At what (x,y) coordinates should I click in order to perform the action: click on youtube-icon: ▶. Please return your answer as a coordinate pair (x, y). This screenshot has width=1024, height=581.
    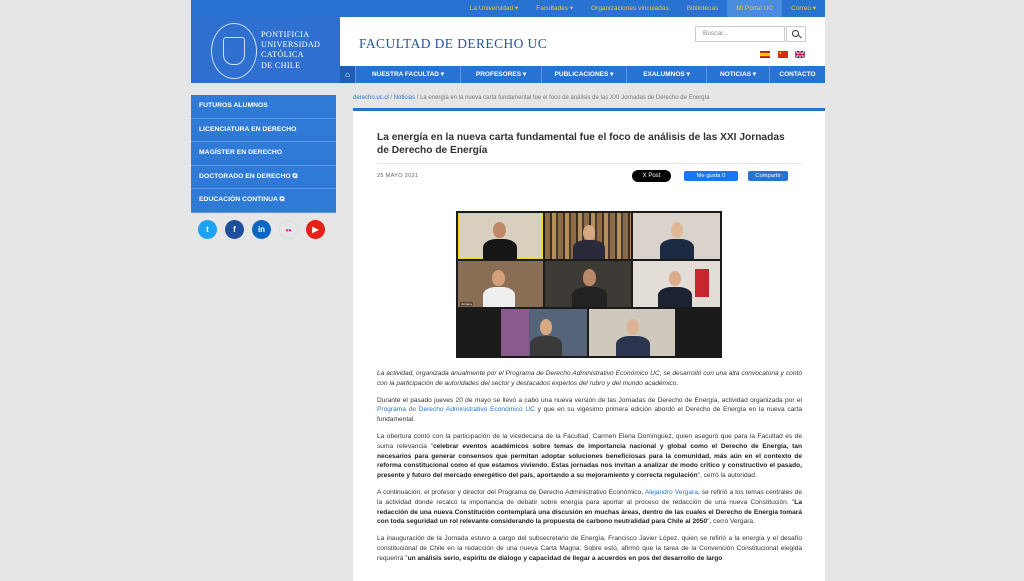
    Looking at the image, I should click on (315, 229).